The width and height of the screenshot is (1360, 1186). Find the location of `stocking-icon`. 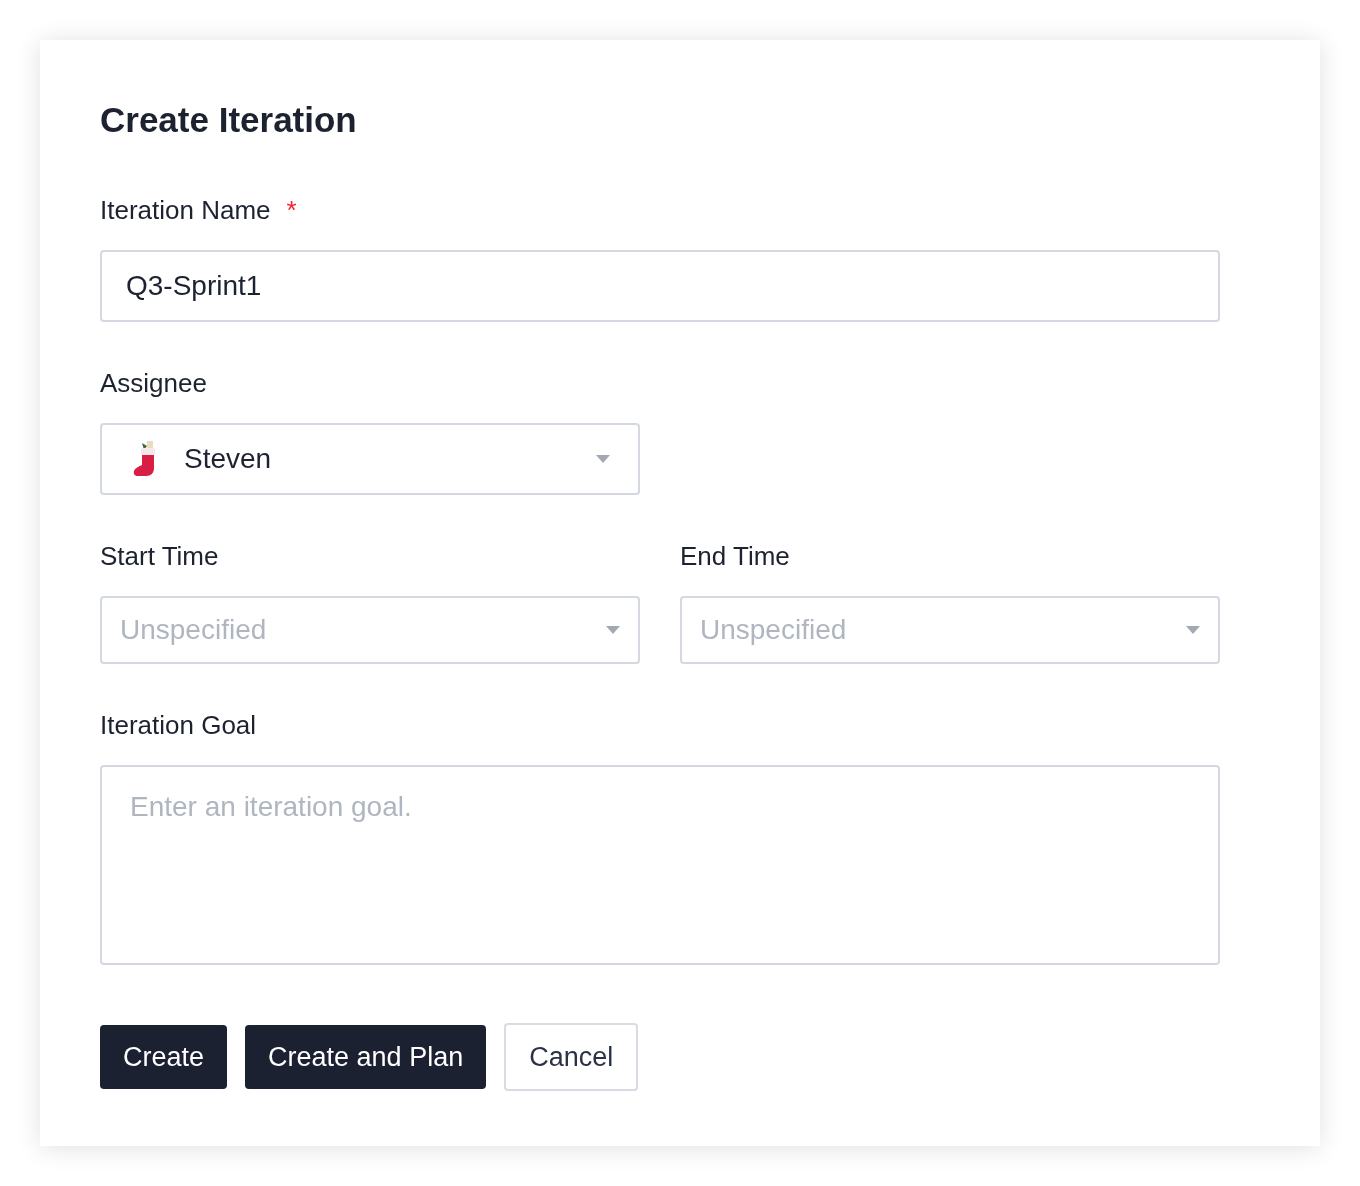

stocking-icon is located at coordinates (145, 459).